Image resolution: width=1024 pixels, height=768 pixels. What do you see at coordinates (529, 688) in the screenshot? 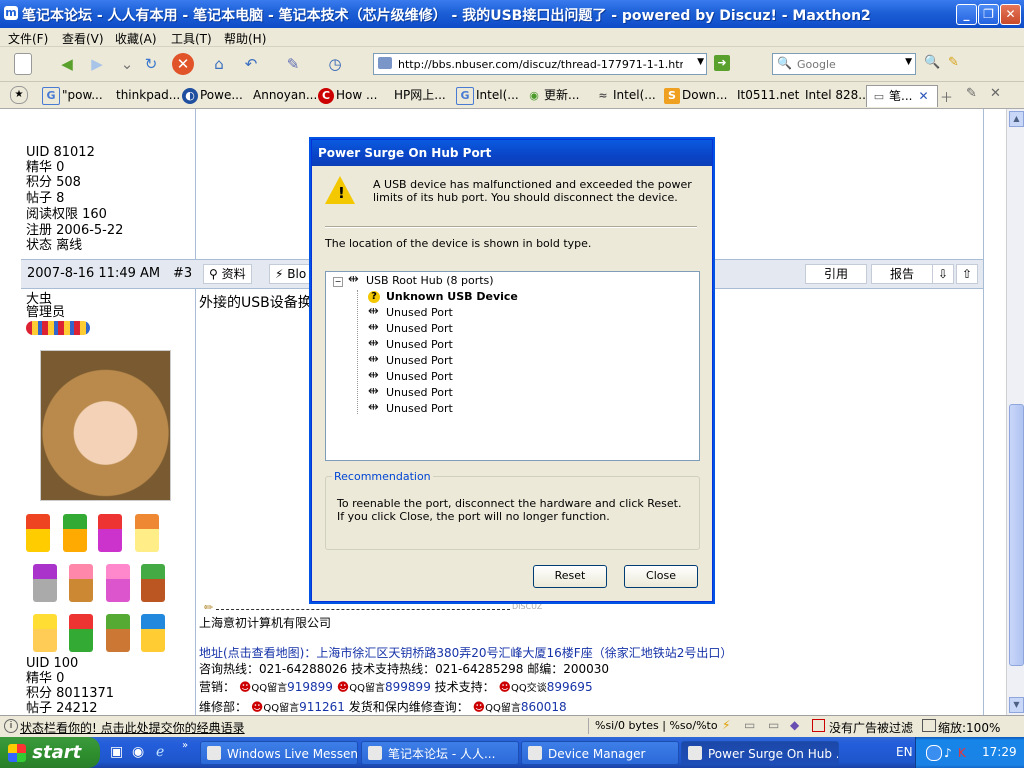
I see `qq-chat-label: QQ交谈` at bounding box center [529, 688].